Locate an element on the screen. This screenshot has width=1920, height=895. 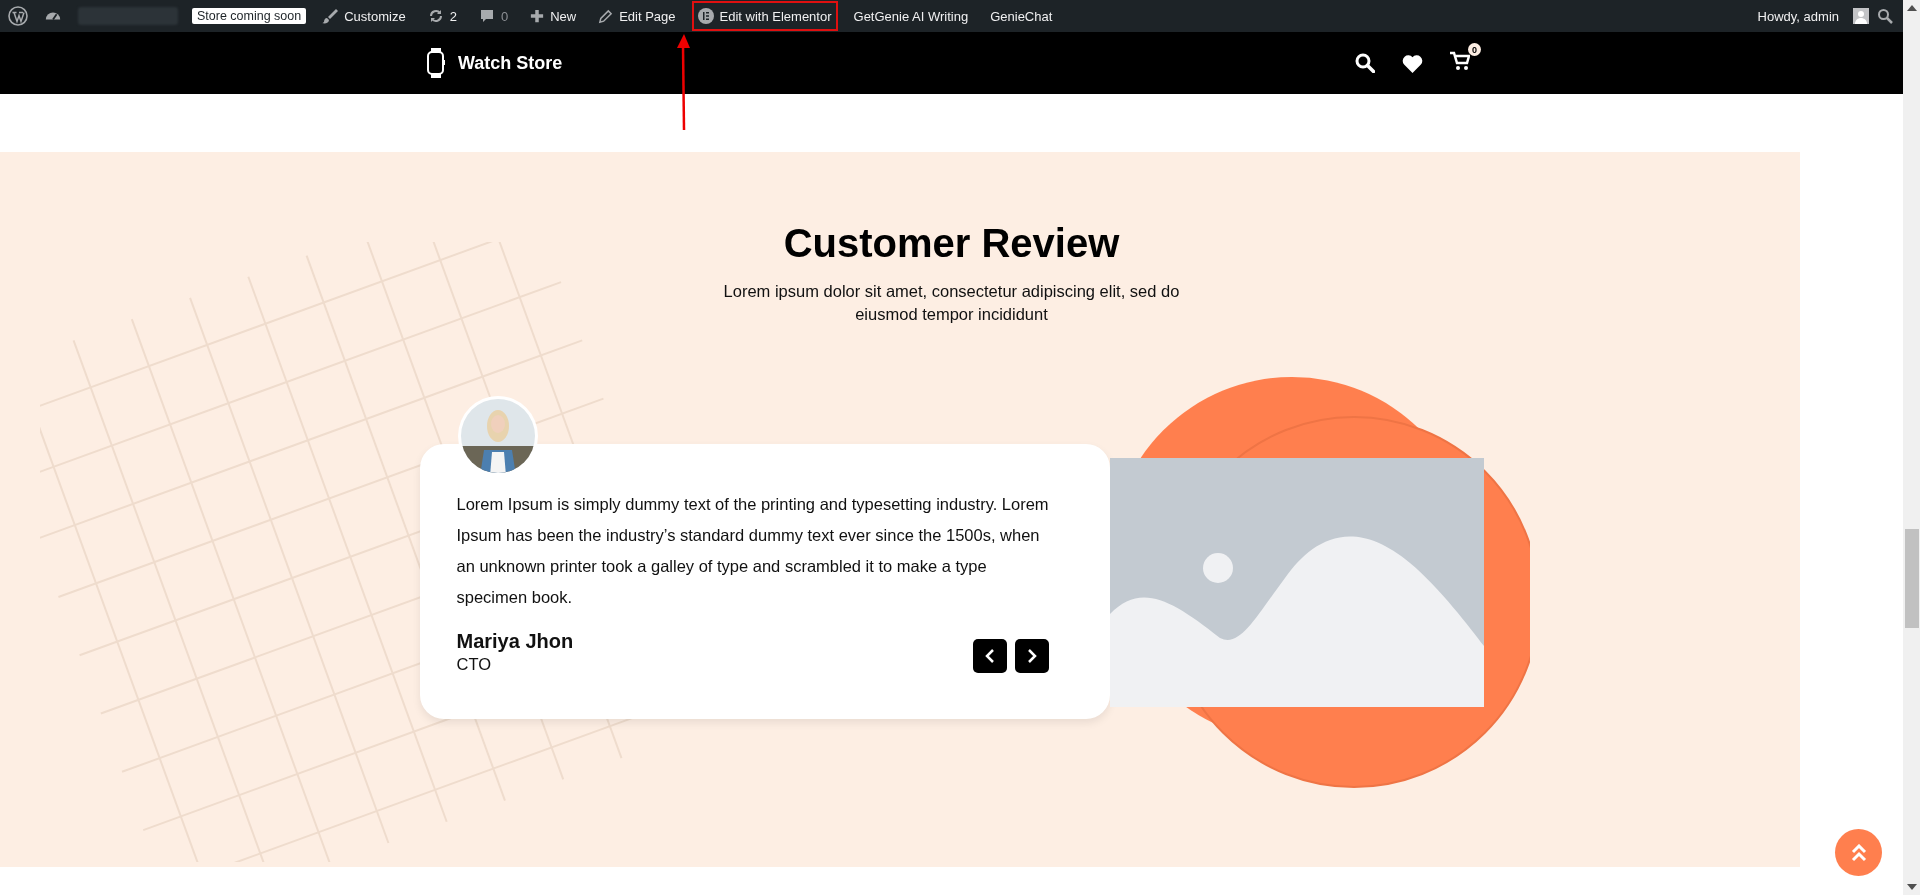
section-title: Customer Review is located at coordinates (951, 243).